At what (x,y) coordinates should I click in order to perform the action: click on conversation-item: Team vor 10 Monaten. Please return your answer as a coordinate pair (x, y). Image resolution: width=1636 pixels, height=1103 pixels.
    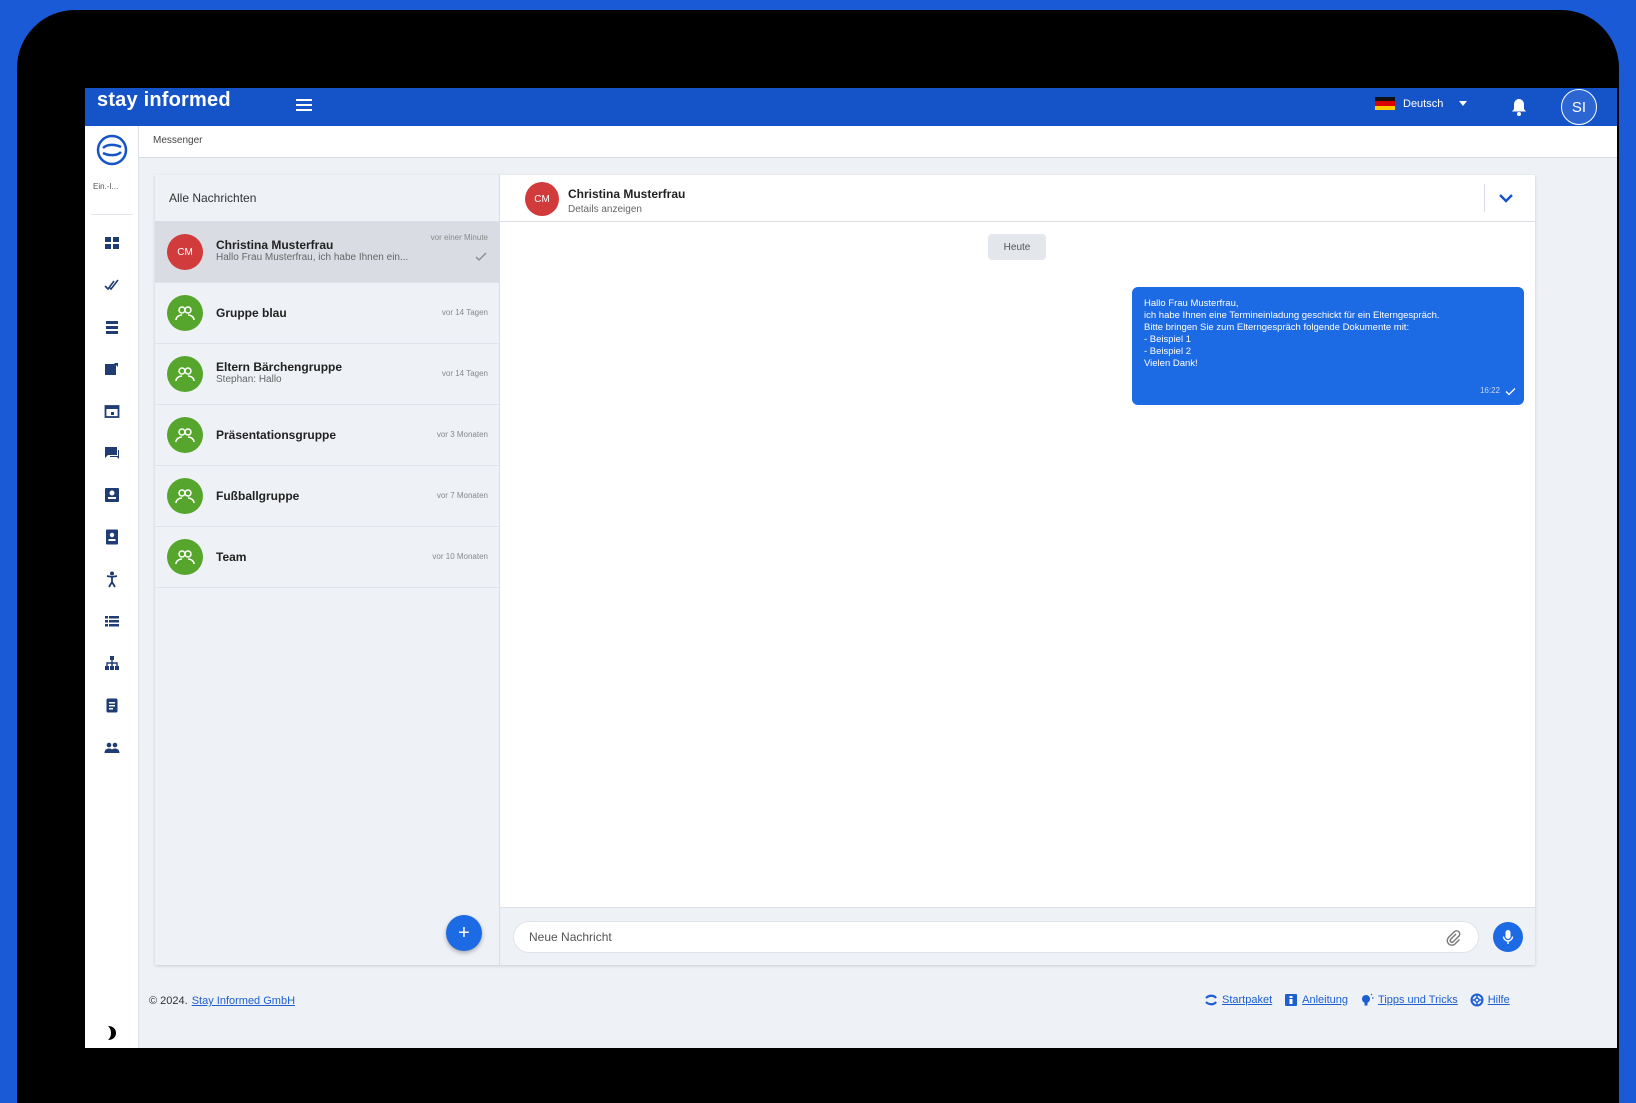
    Looking at the image, I should click on (327, 557).